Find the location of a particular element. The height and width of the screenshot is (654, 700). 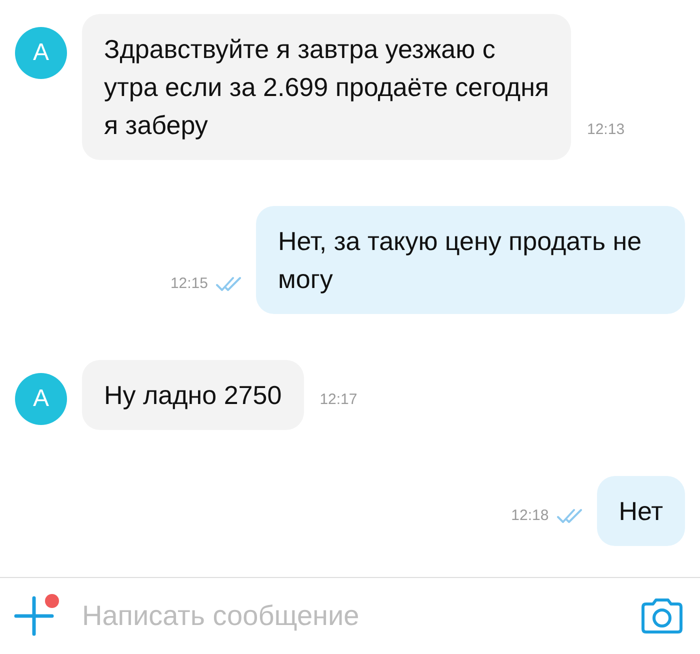

message-bubble: Нет is located at coordinates (640, 511).